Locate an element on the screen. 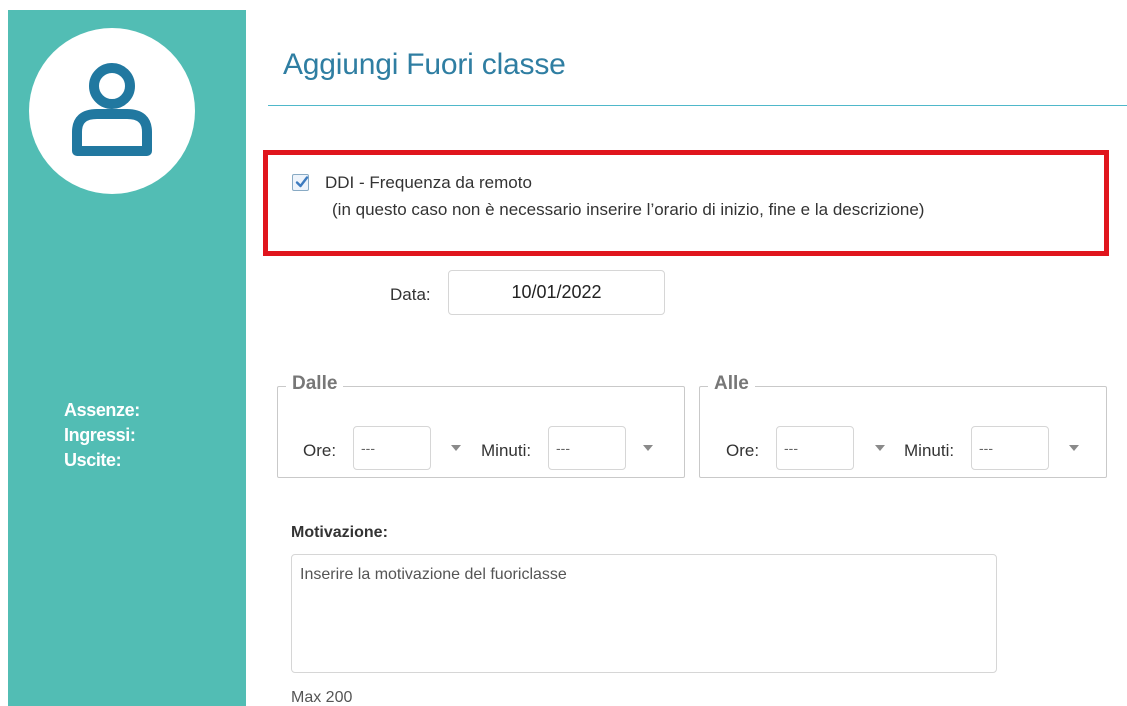 The width and height of the screenshot is (1127, 706). alle-legend: Alle is located at coordinates (731, 384).